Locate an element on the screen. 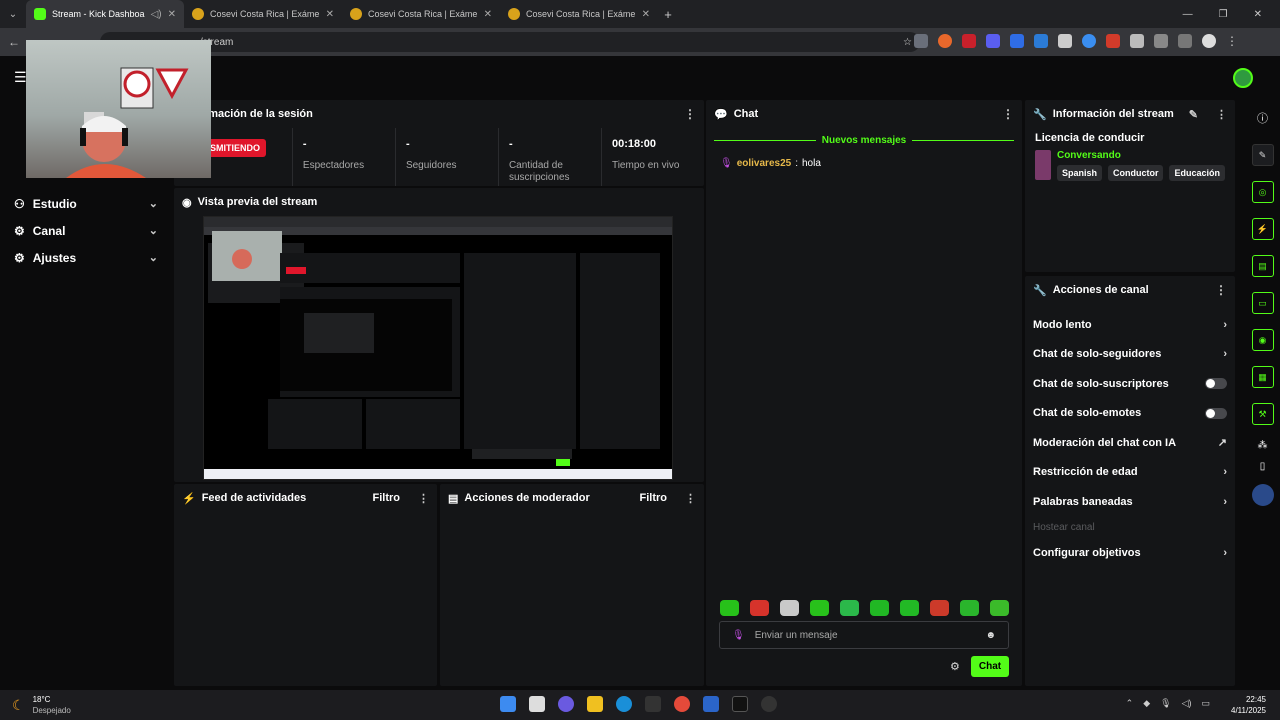 This screenshot has width=1280, height=720. chat-icon: ▭ is located at coordinates (1262, 303).